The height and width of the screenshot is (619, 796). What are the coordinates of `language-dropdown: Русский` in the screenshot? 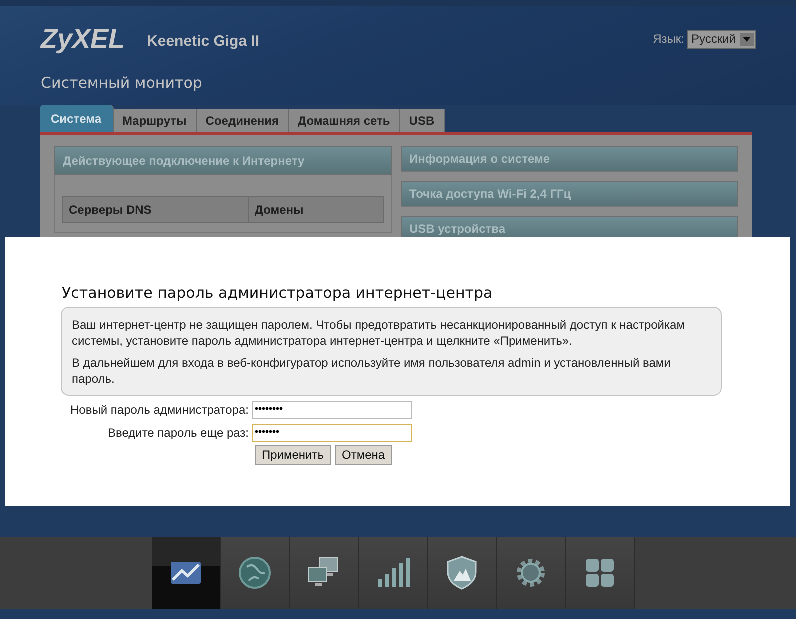 It's located at (721, 39).